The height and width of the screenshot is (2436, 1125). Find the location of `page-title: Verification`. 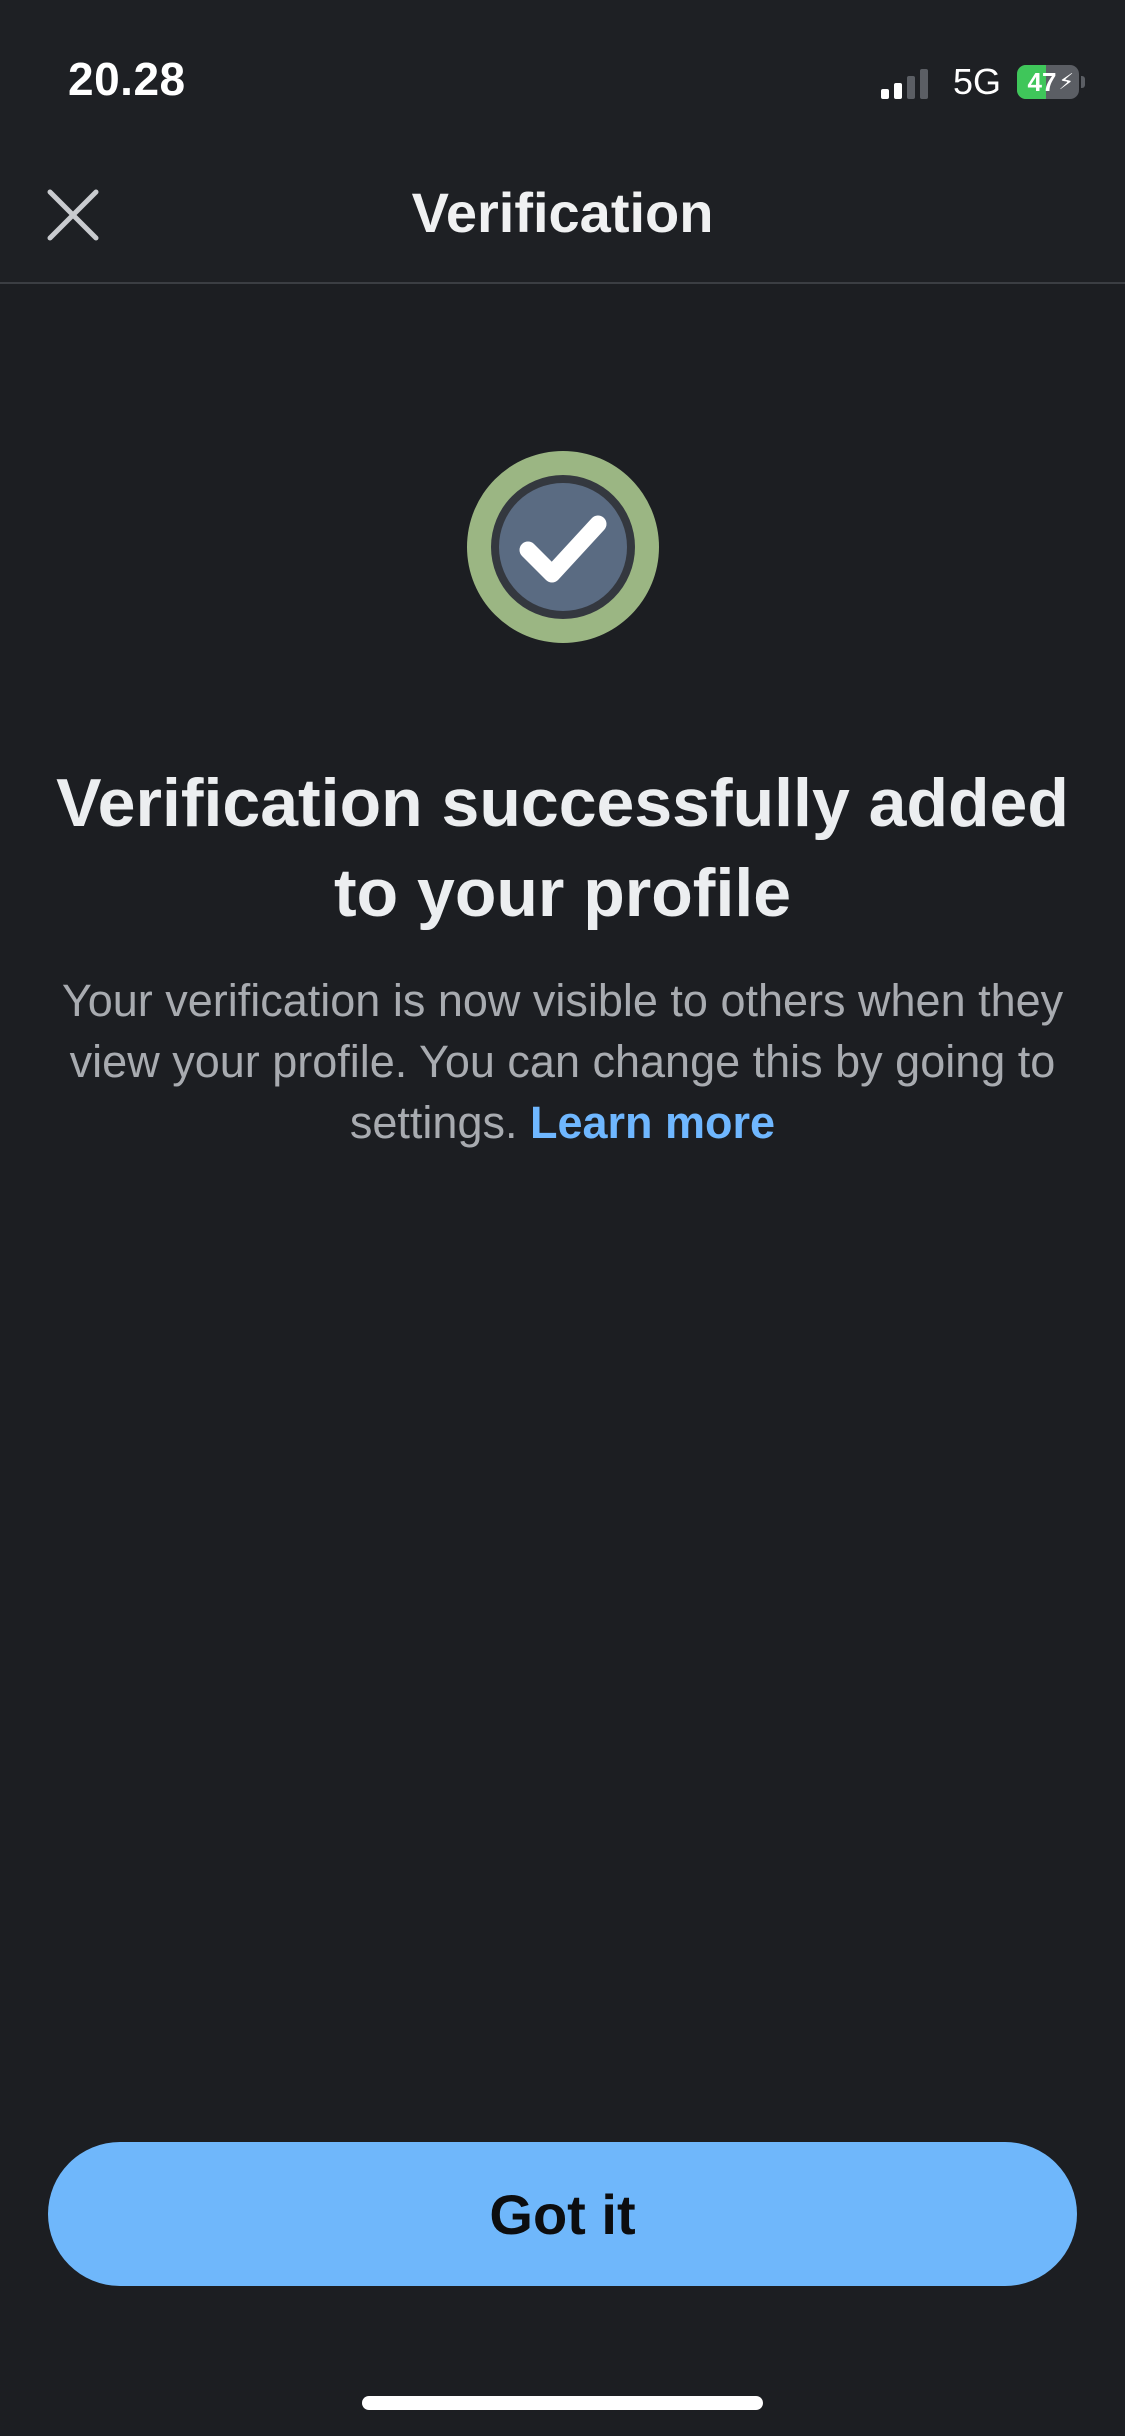

page-title: Verification is located at coordinates (562, 212).